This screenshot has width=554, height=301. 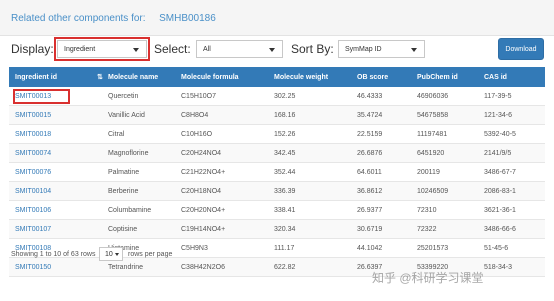 I want to click on cell-molecule-formula: C20H24NO4, so click(x=201, y=153).